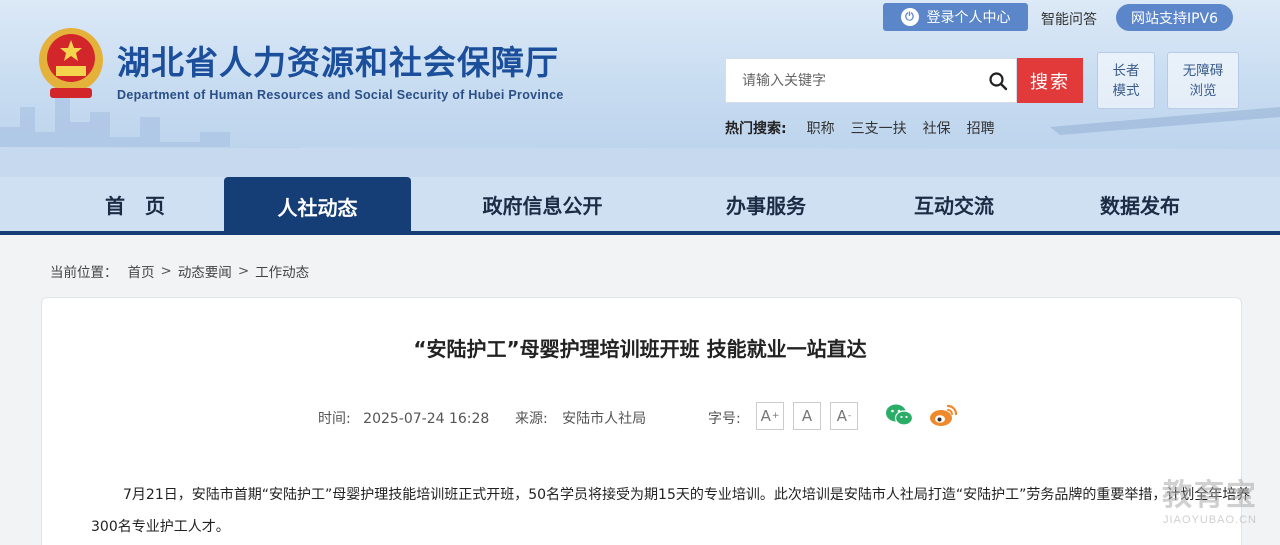  What do you see at coordinates (1069, 19) in the screenshot?
I see `smart-qa-link: 智能问答` at bounding box center [1069, 19].